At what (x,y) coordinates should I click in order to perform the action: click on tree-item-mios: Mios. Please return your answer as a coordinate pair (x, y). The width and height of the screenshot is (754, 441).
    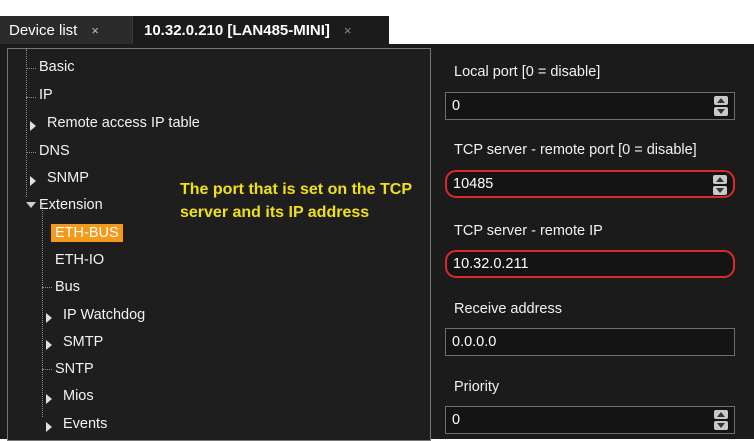
    Looking at the image, I should click on (78, 396).